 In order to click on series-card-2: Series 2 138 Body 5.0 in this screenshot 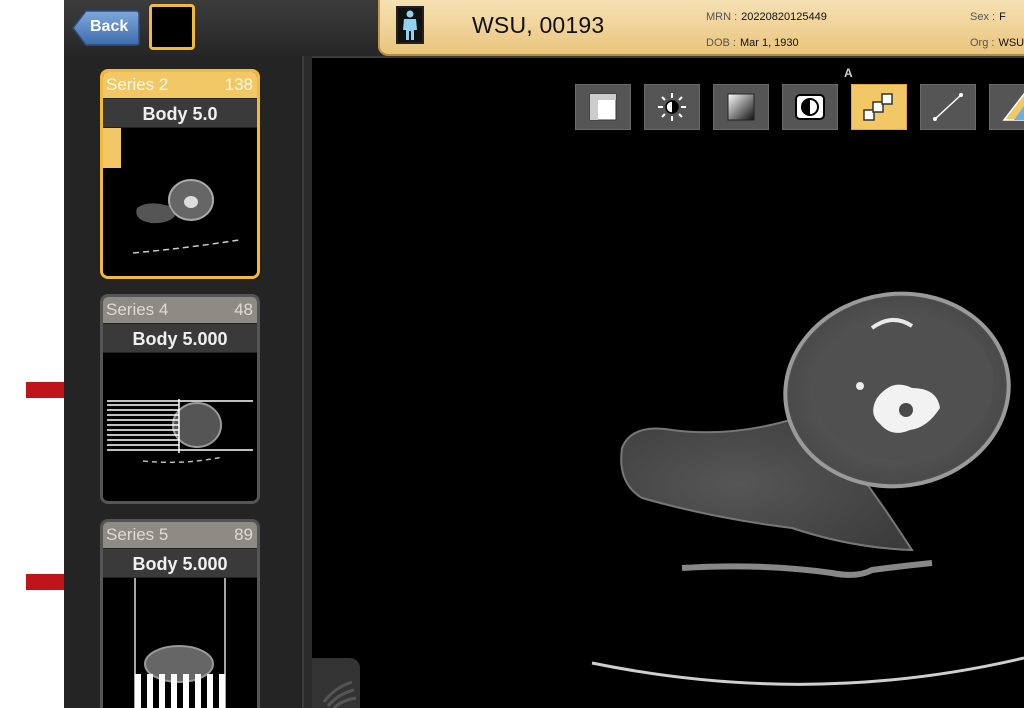, I will do `click(180, 174)`.